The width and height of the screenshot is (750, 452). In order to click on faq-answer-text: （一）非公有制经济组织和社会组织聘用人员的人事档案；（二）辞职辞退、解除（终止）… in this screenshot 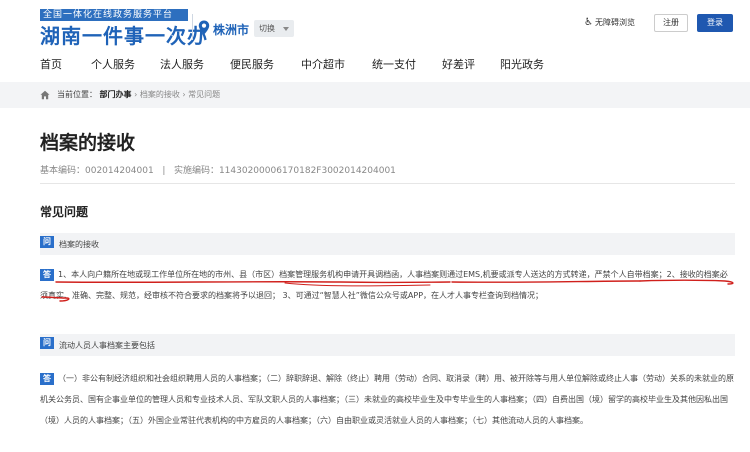, I will do `click(387, 399)`.